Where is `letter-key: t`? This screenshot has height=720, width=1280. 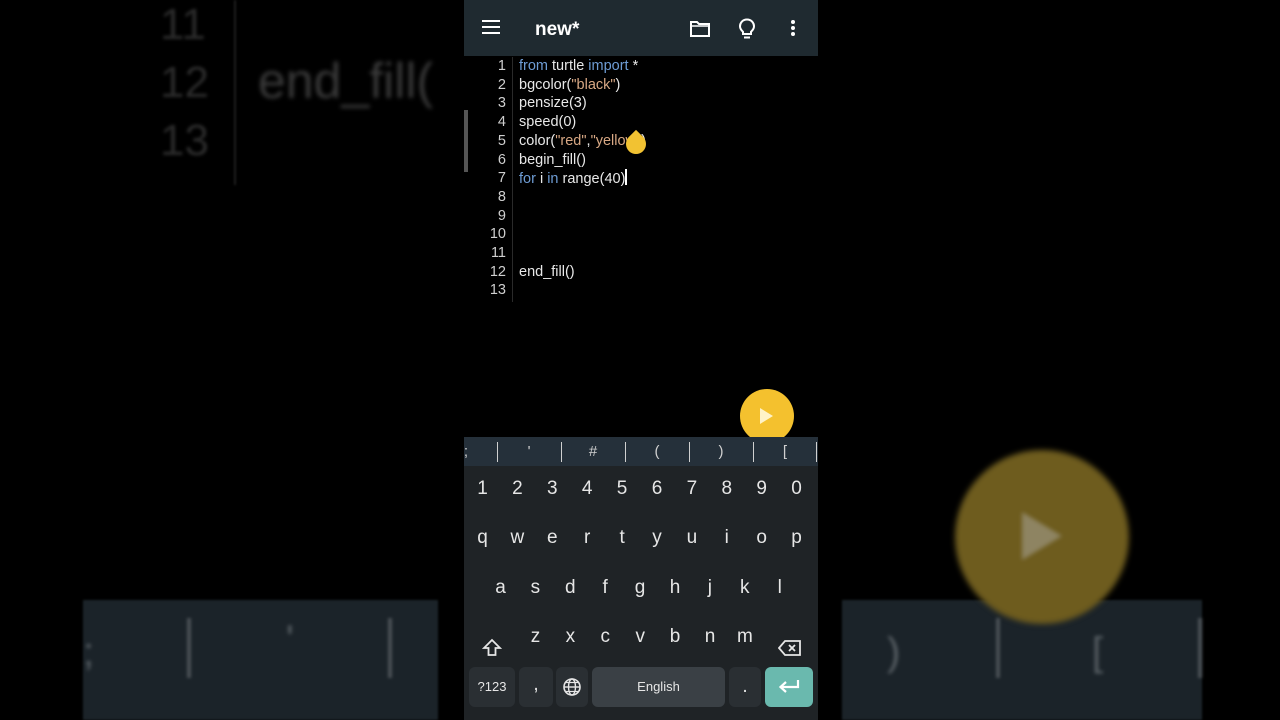 letter-key: t is located at coordinates (622, 538).